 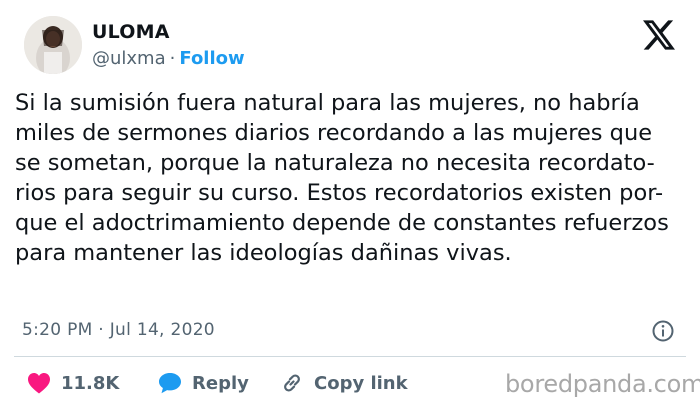 I want to click on avatar, so click(x=53, y=45).